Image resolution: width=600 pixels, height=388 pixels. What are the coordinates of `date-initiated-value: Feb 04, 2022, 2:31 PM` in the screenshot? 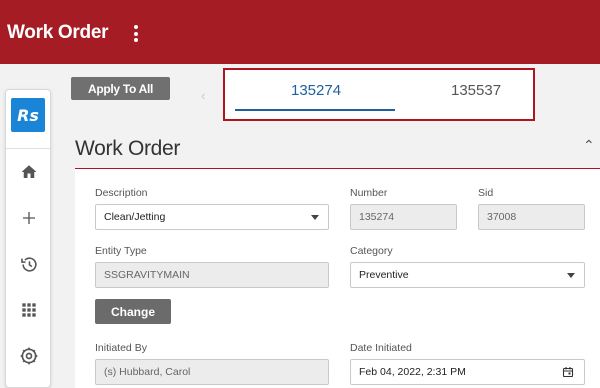 It's located at (412, 372).